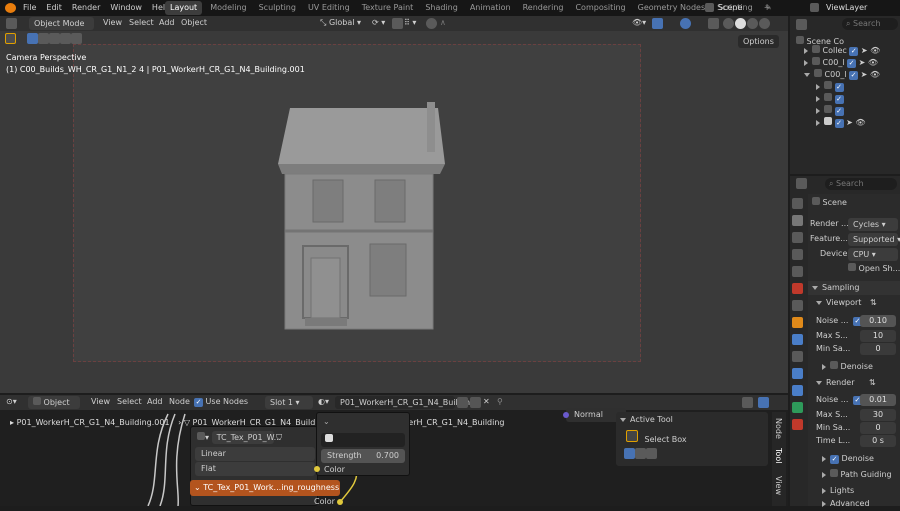 This screenshot has height=511, width=900. I want to click on sidebar-tab-node: Node, so click(778, 428).